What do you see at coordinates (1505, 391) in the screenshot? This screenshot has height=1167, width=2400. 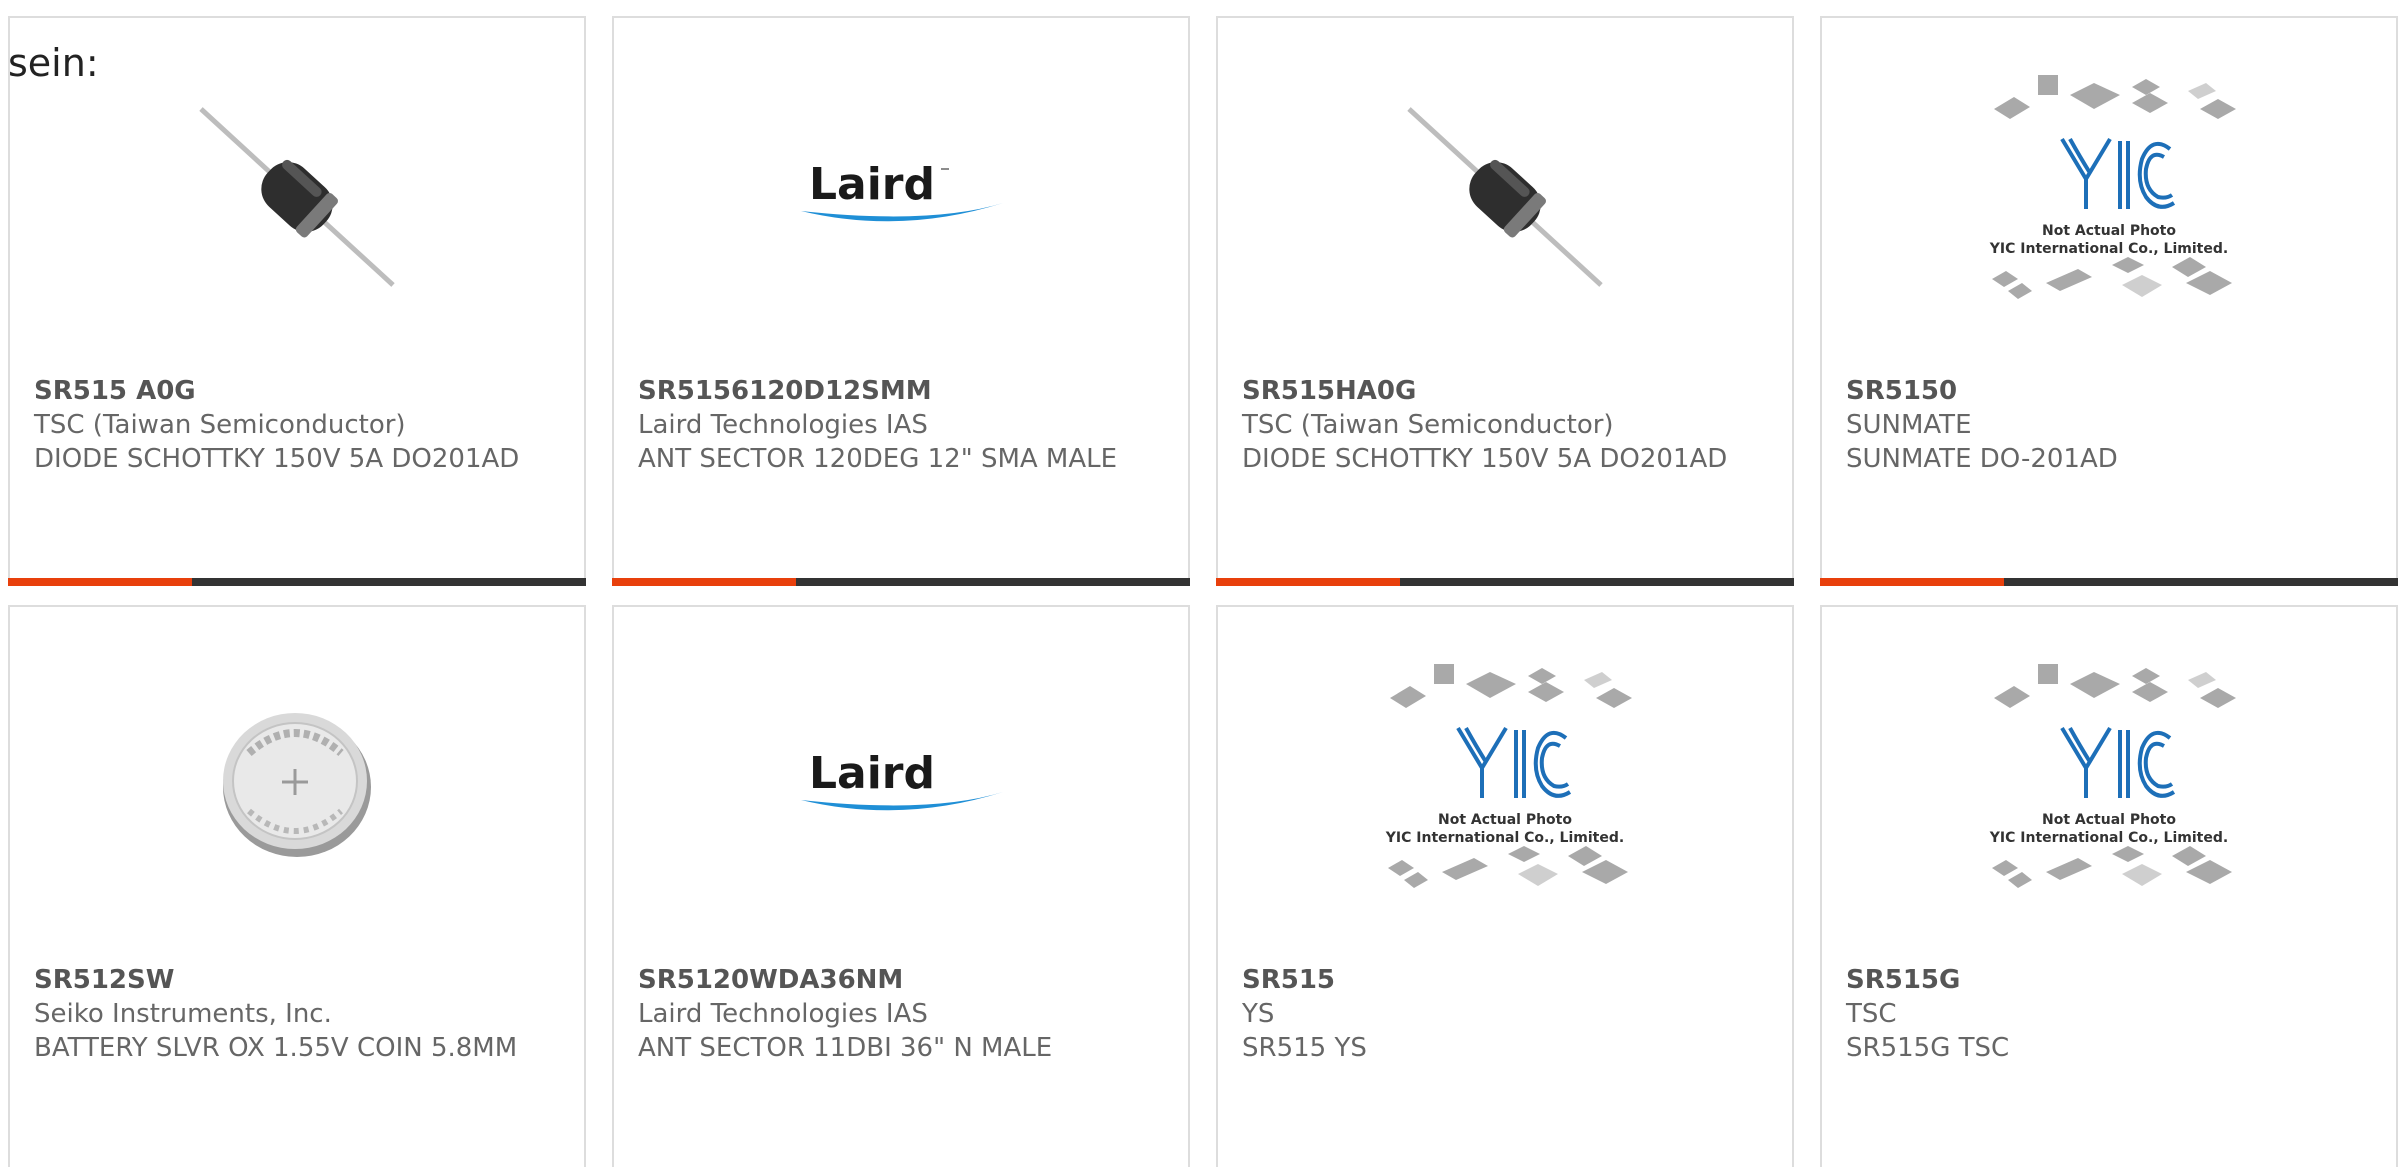 I see `part-number-link: SR515HA0G` at bounding box center [1505, 391].